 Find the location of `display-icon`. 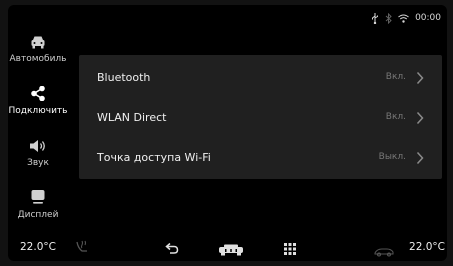

display-icon is located at coordinates (38, 194).